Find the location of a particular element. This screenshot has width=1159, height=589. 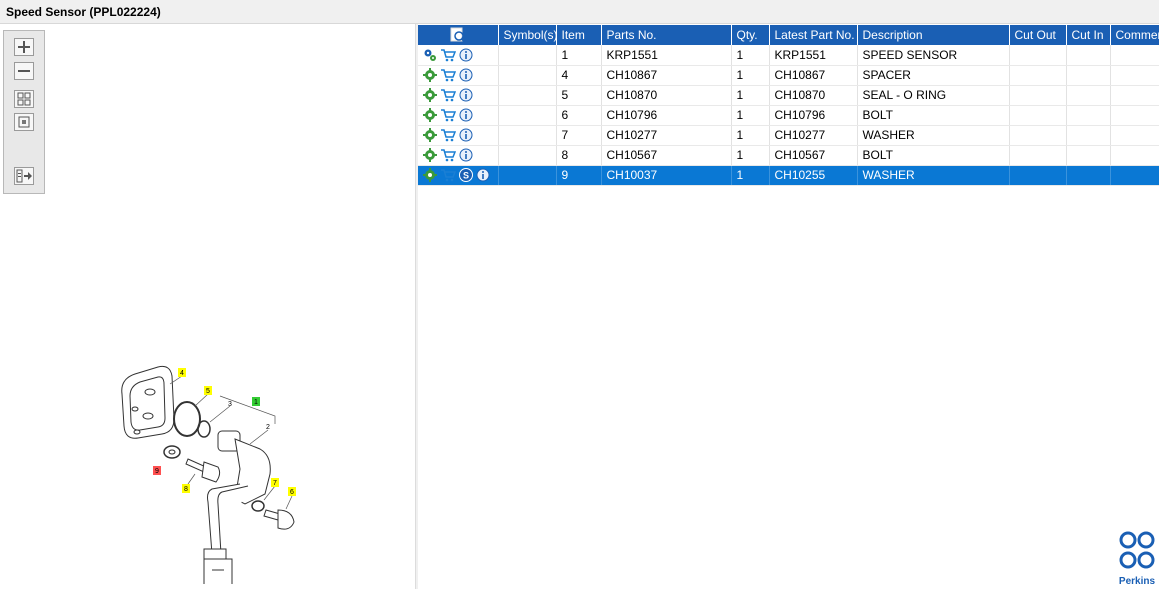

table-row: 5 CH10870 1 CH10870 SEAL - O RING is located at coordinates (788, 95).